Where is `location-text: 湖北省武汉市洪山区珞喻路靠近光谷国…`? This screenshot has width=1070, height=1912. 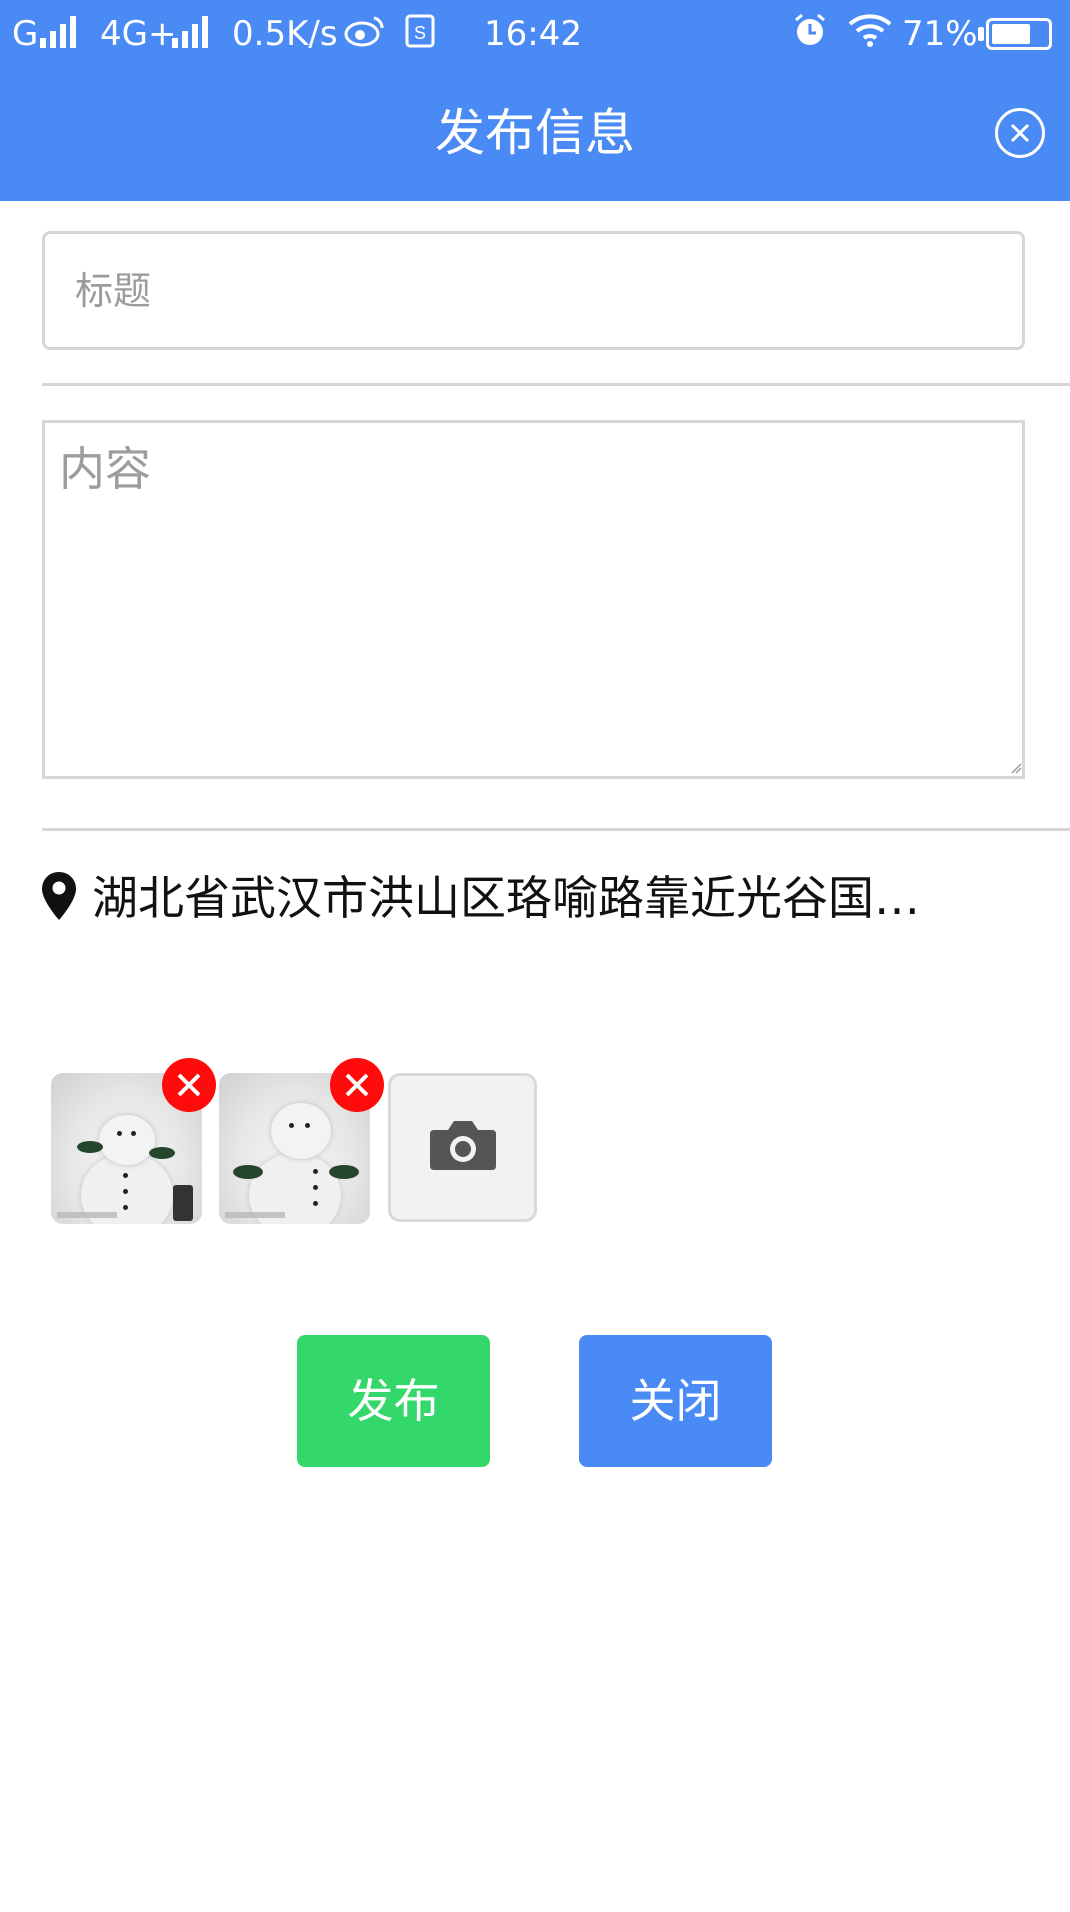 location-text: 湖北省武汉市洪山区珞喻路靠近光谷国… is located at coordinates (506, 898).